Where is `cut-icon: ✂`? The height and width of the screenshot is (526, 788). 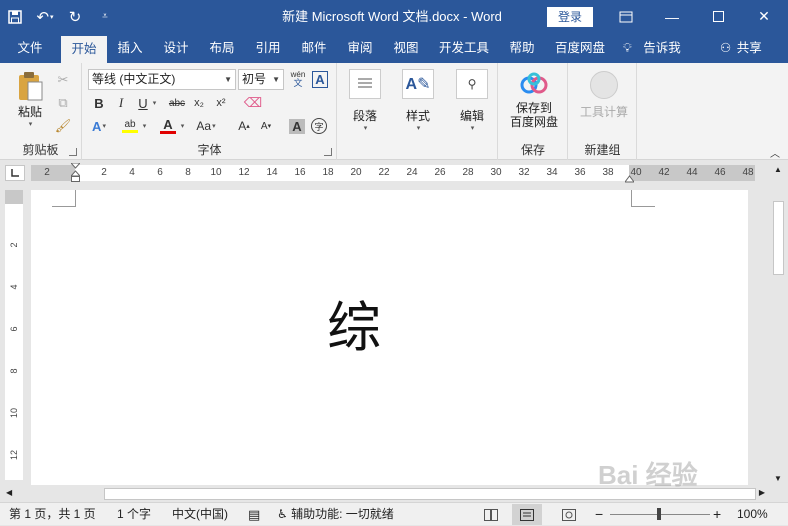
cut-icon: ✂ is located at coordinates (63, 80).